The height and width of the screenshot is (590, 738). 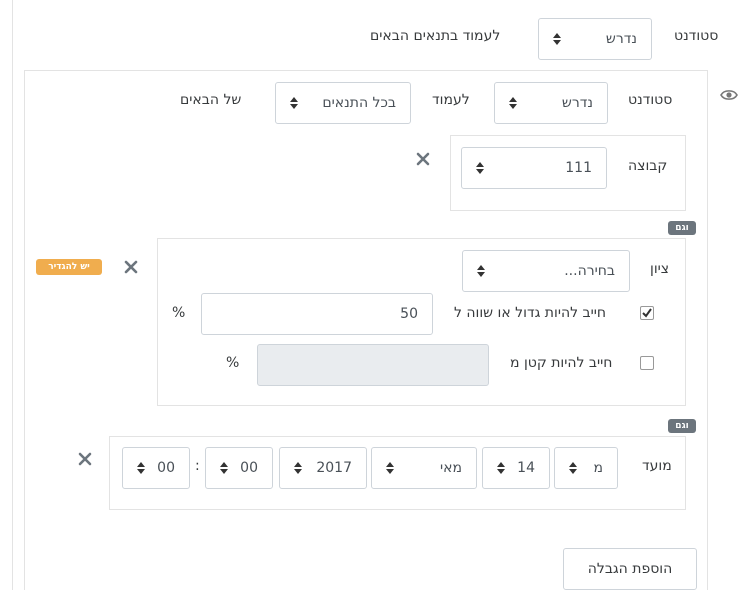 I want to click on group-select: 111, so click(x=534, y=168).